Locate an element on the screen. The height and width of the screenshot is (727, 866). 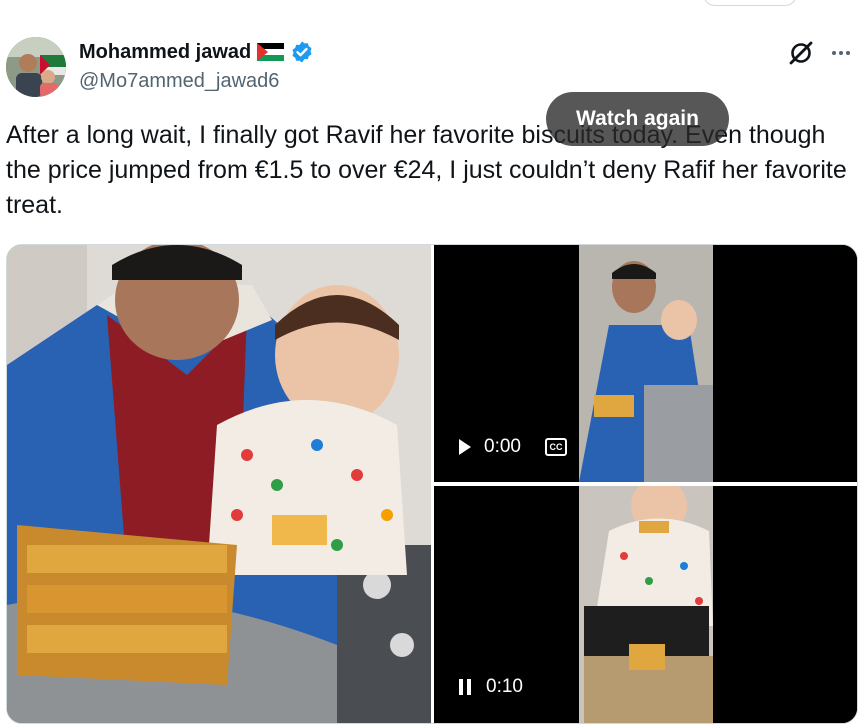
video-2-controls: 0:10 is located at coordinates (490, 687).